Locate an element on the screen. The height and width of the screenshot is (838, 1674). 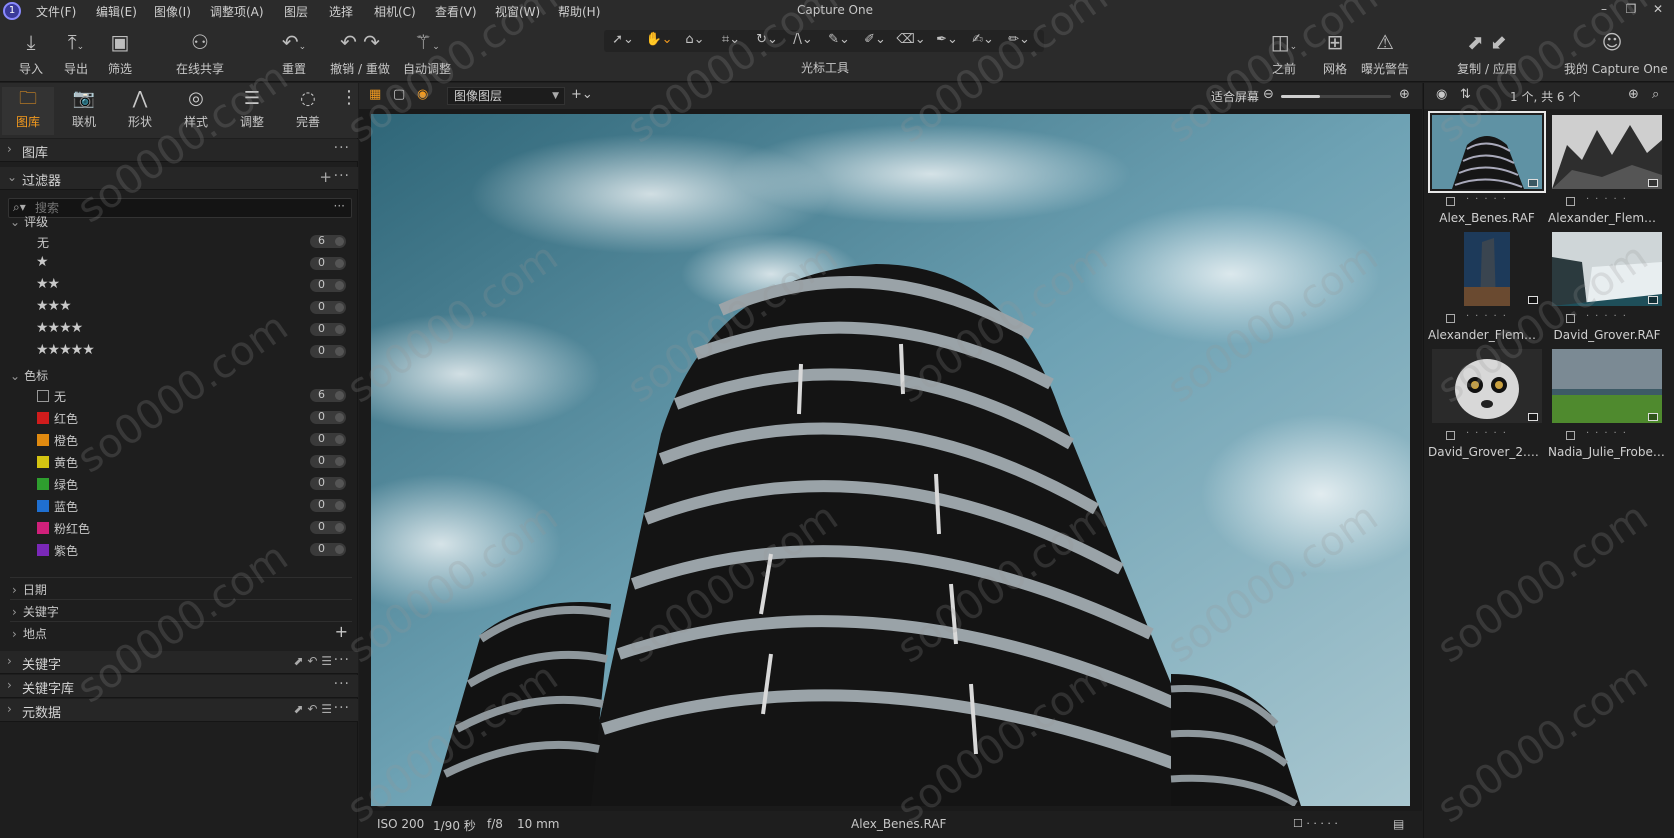
metadata-panel-header: › 元数据 ⬈ ↶ ☰ ··· is located at coordinates (179, 710).